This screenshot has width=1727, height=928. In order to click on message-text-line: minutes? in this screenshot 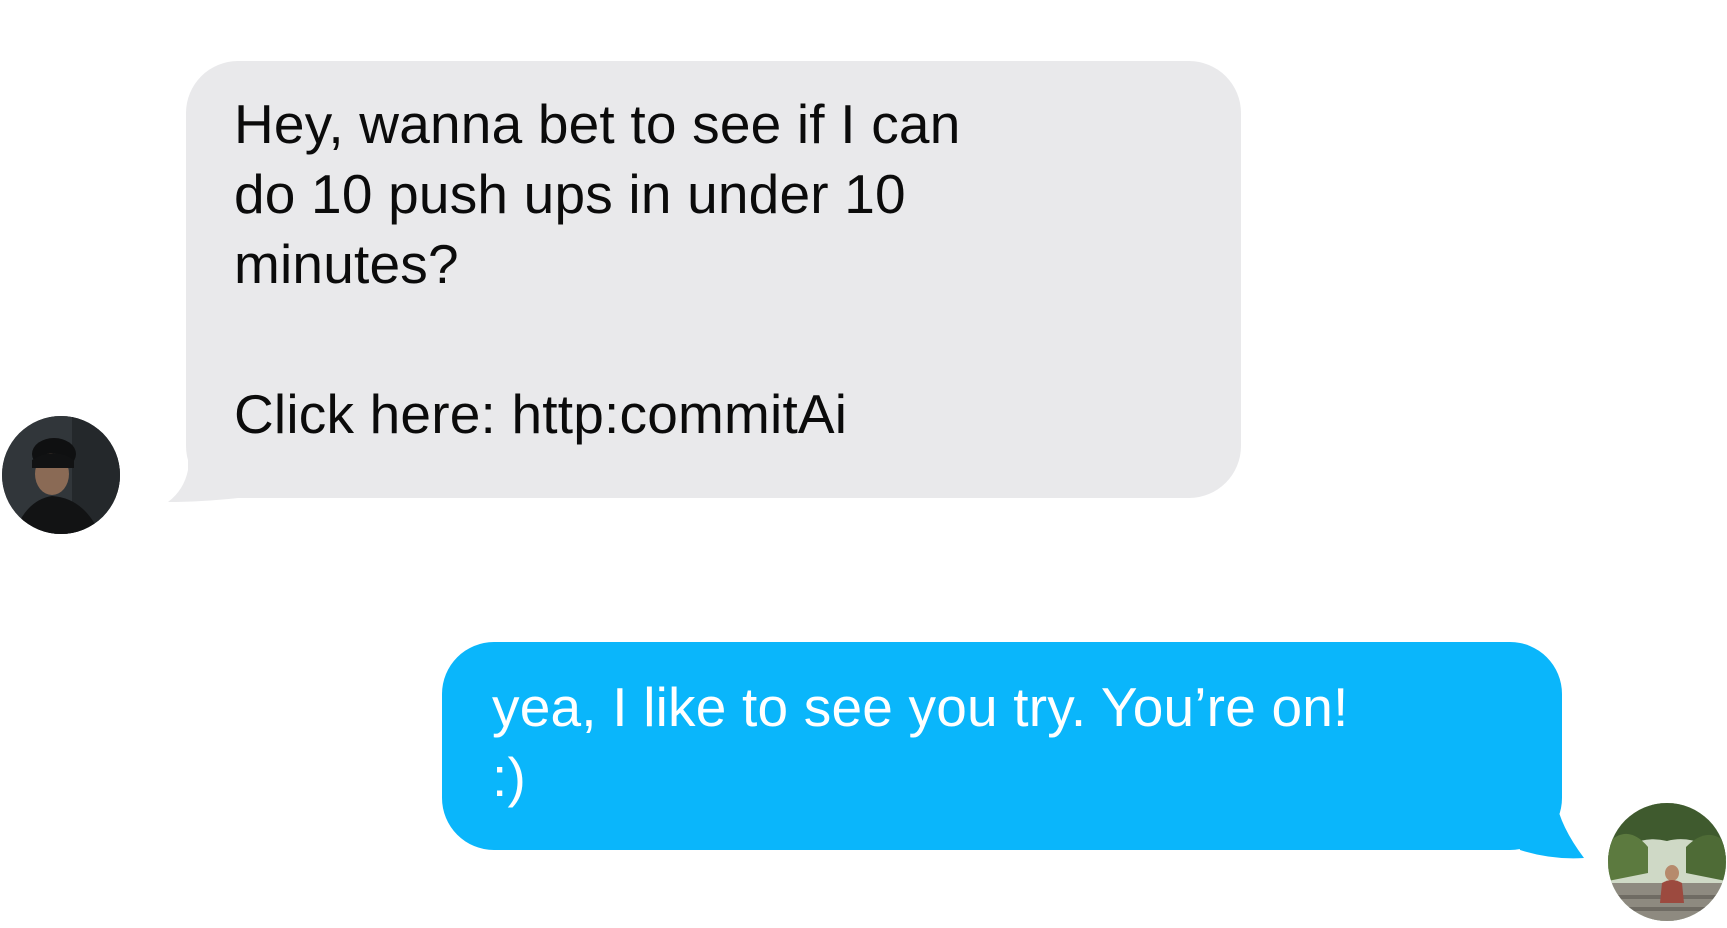, I will do `click(346, 264)`.